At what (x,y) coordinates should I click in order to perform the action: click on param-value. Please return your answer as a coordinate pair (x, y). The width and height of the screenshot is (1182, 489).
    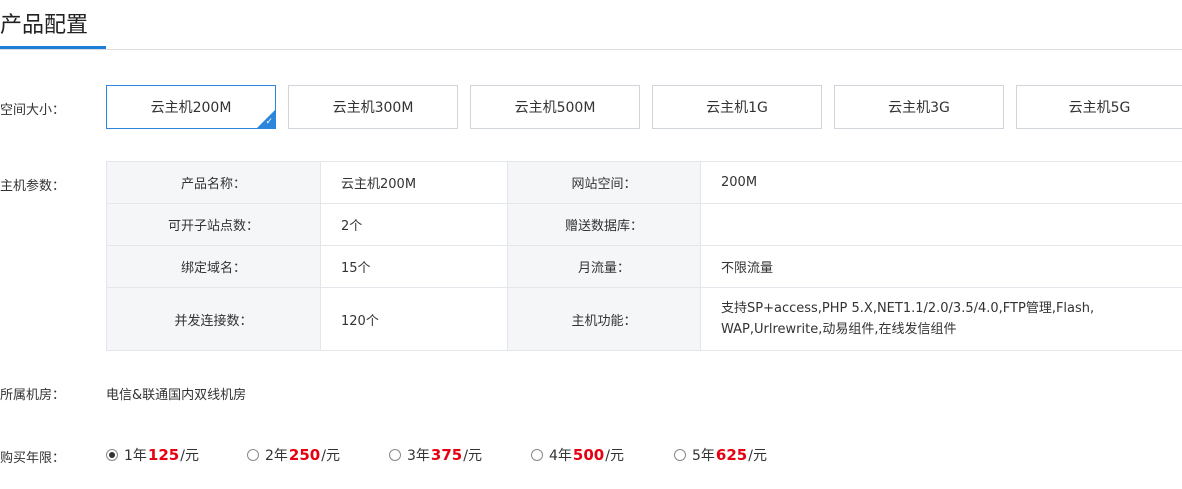
    Looking at the image, I should click on (941, 224).